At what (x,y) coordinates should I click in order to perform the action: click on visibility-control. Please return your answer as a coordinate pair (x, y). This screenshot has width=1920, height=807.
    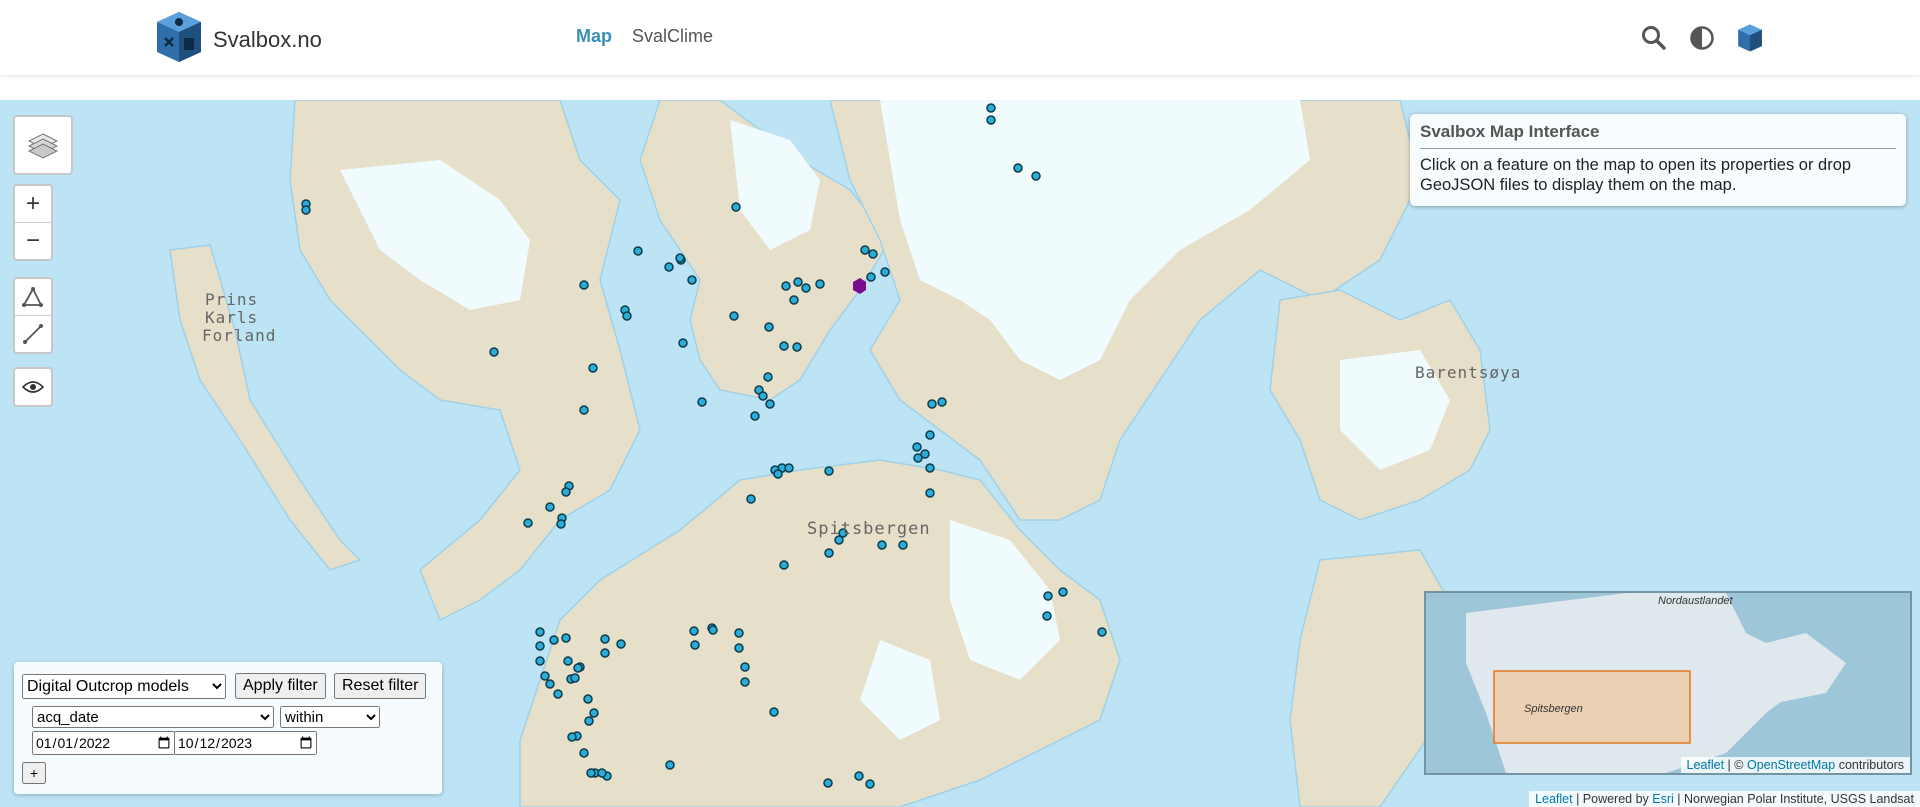
    Looking at the image, I should click on (33, 387).